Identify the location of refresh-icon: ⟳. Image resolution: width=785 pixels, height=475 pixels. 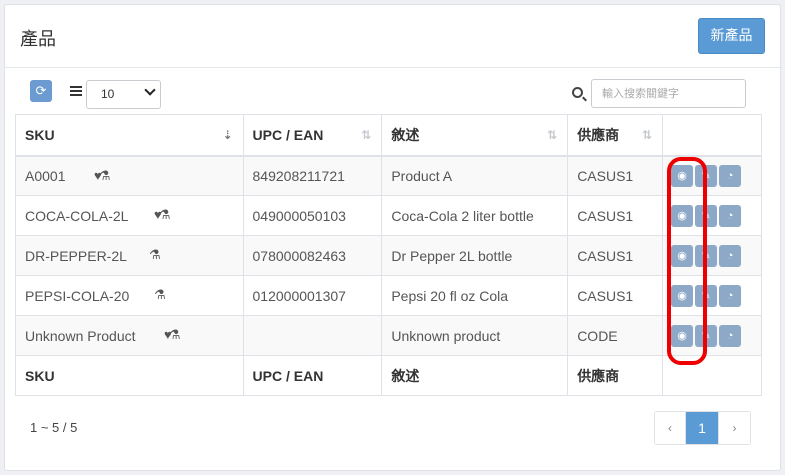
(41, 90).